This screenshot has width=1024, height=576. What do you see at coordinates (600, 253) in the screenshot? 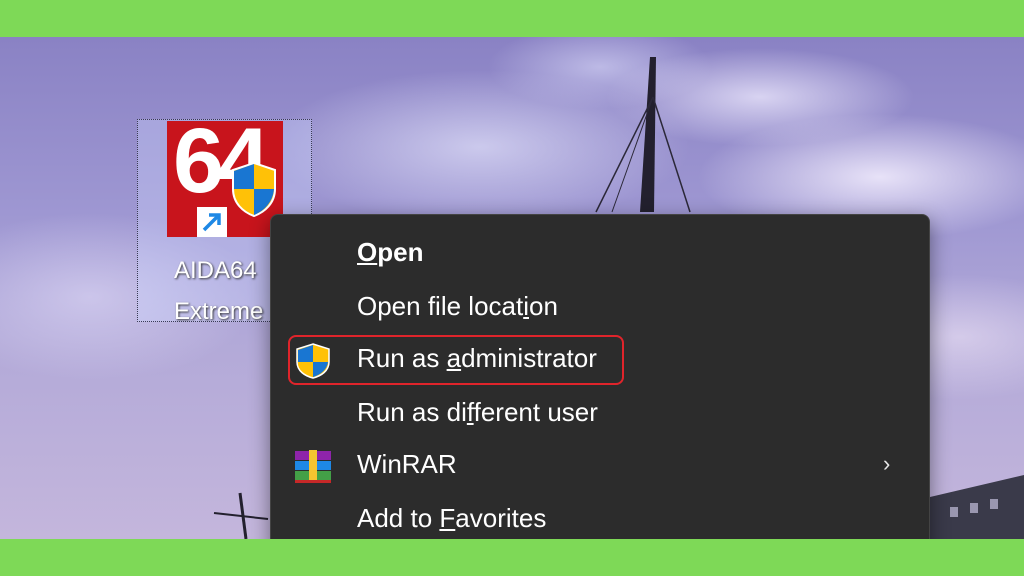
I see `menu-item-open: Open` at bounding box center [600, 253].